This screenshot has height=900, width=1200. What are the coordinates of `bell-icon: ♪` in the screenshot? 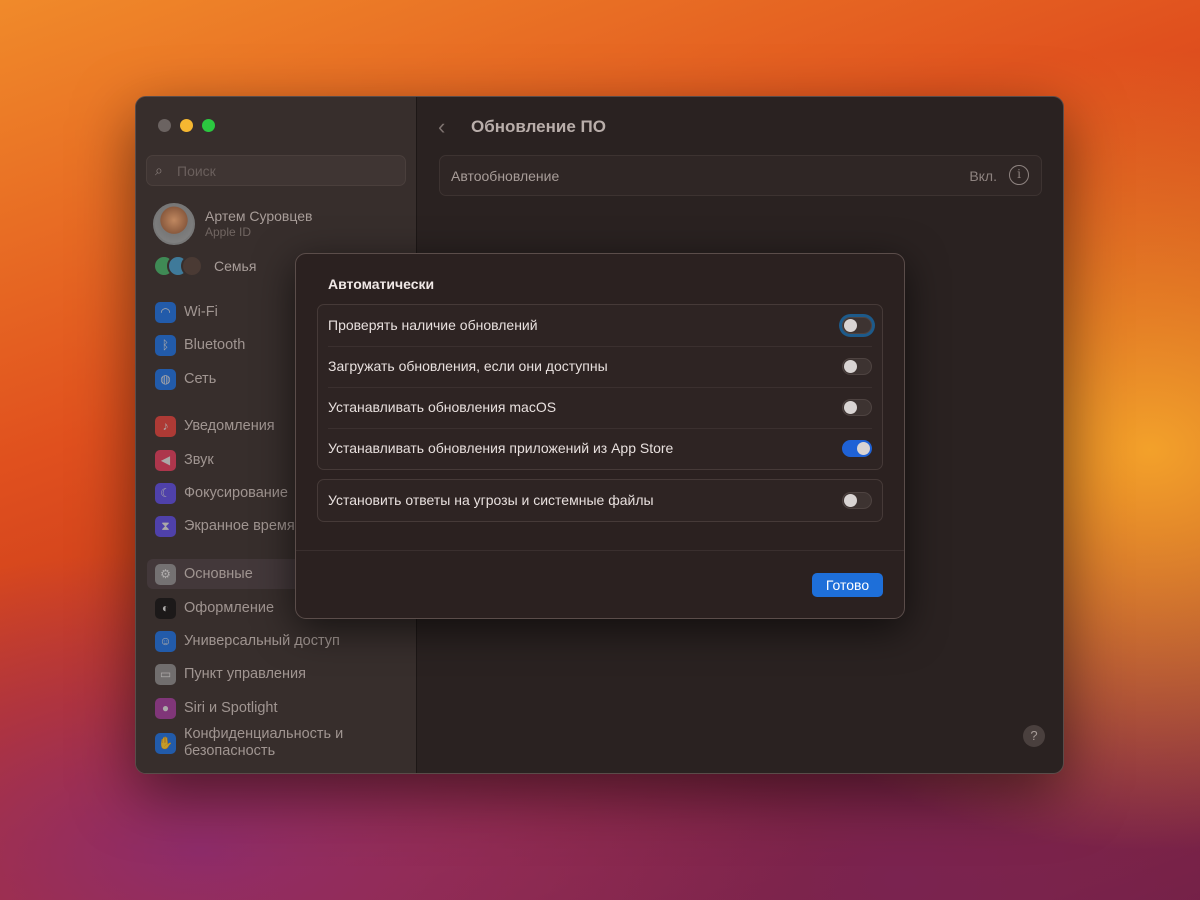 It's located at (165, 426).